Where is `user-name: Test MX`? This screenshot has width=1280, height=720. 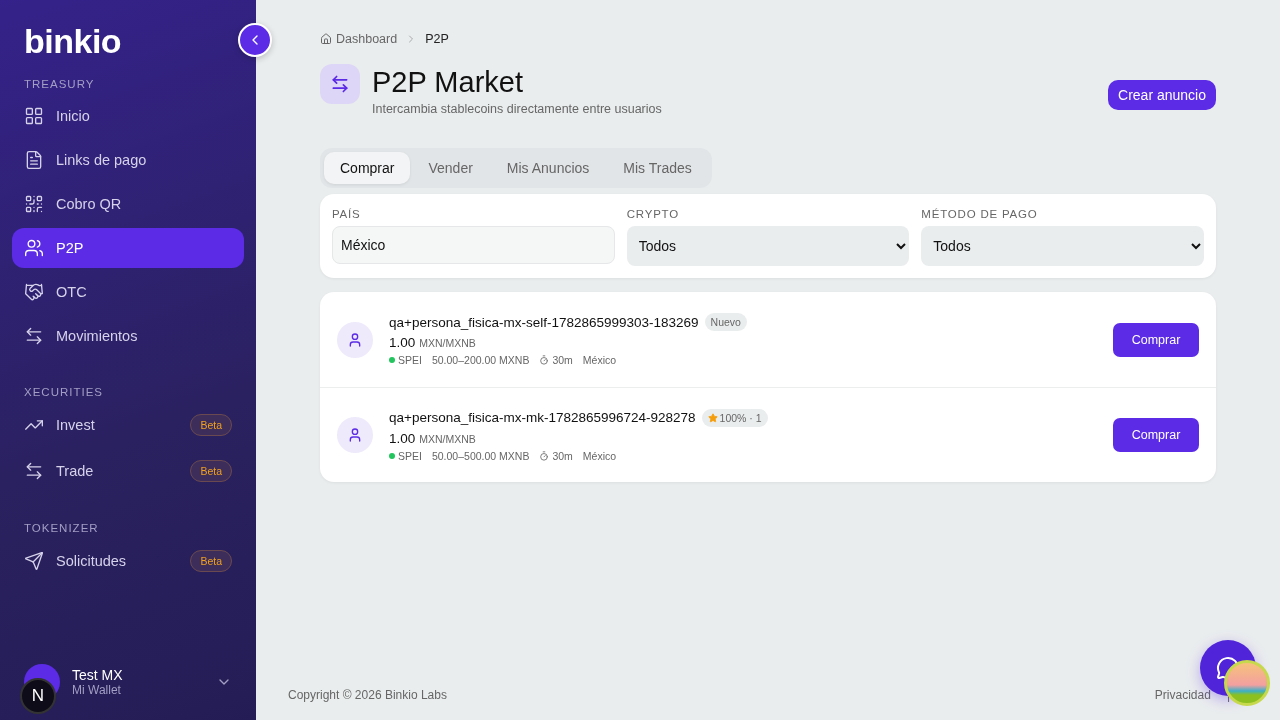 user-name: Test MX is located at coordinates (98, 675).